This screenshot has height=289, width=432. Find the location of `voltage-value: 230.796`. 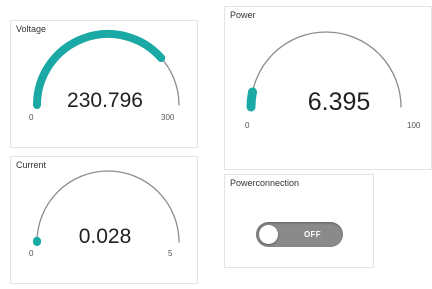

voltage-value: 230.796 is located at coordinates (105, 100).